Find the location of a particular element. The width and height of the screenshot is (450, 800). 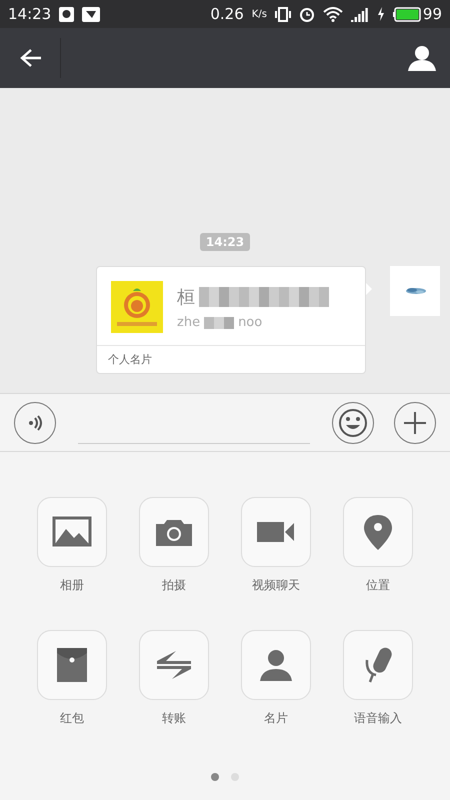

sound-waves-icon is located at coordinates (35, 423).